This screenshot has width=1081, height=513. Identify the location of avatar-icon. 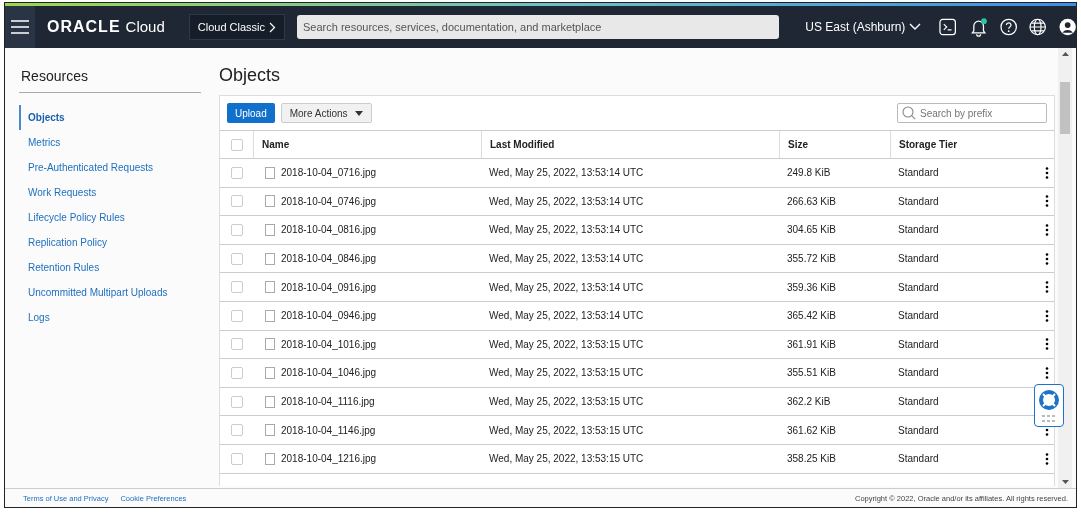
(1067, 27).